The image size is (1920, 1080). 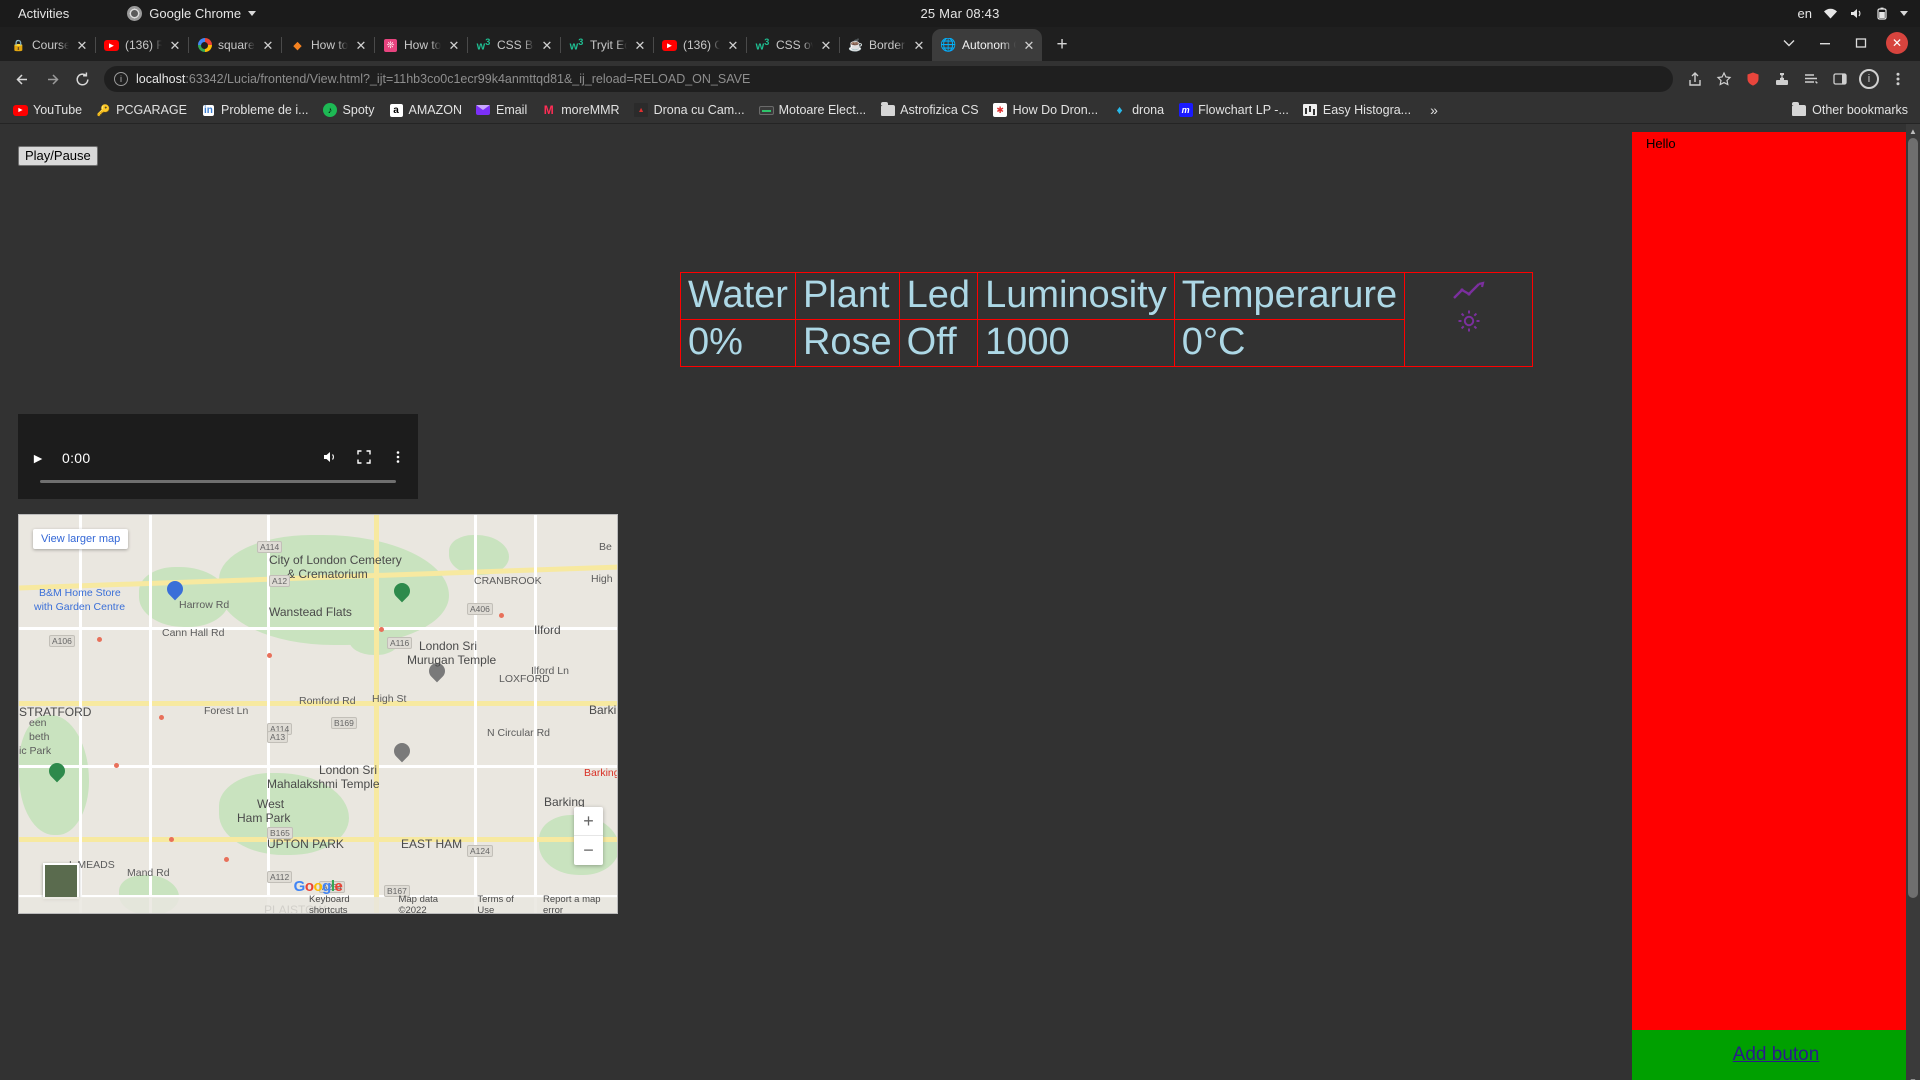 I want to click on profile-avatar-icon: i, so click(x=1869, y=79).